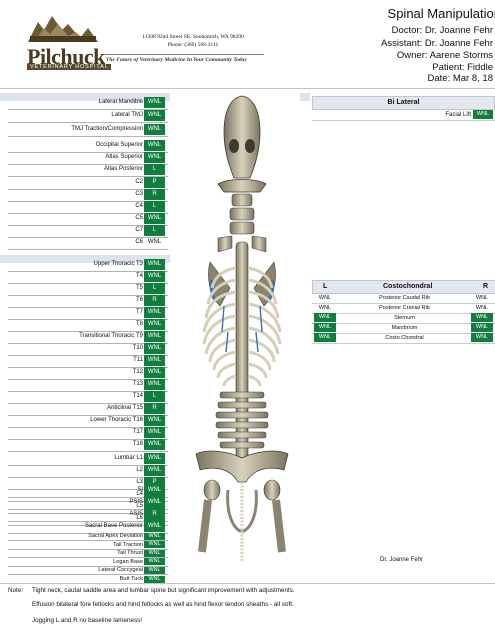  I want to click on header-divider, so click(247, 88).